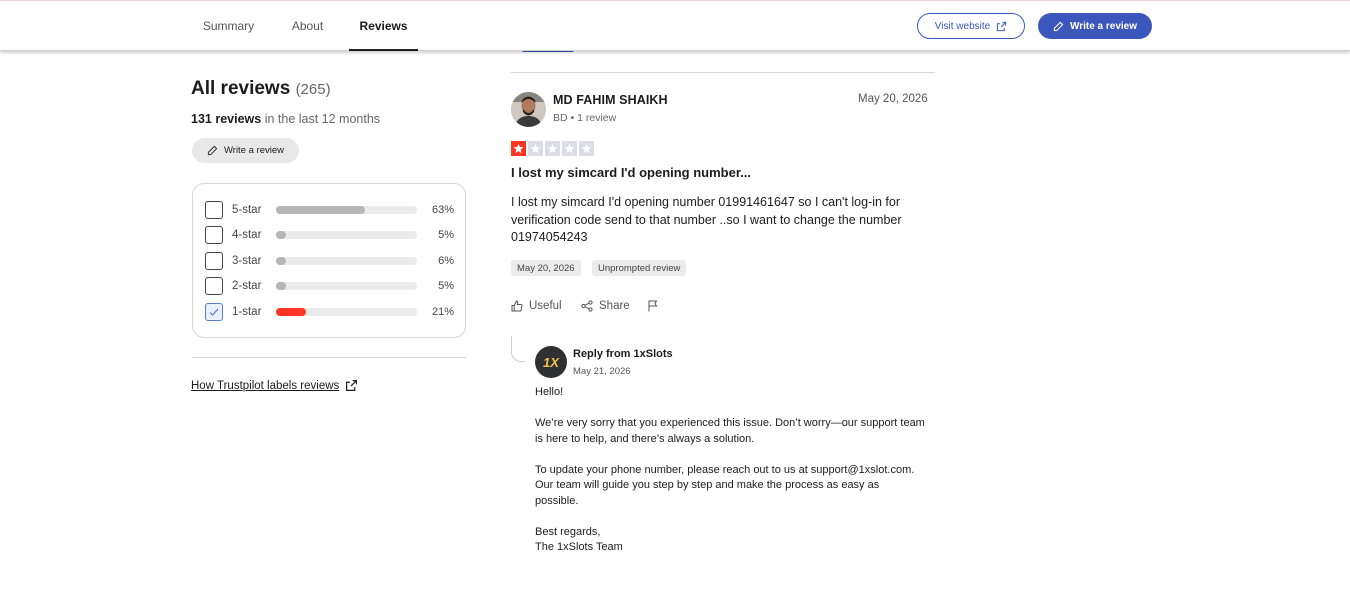 The width and height of the screenshot is (1350, 593). What do you see at coordinates (639, 268) in the screenshot?
I see `unprompted-review-tag: Unprompted review` at bounding box center [639, 268].